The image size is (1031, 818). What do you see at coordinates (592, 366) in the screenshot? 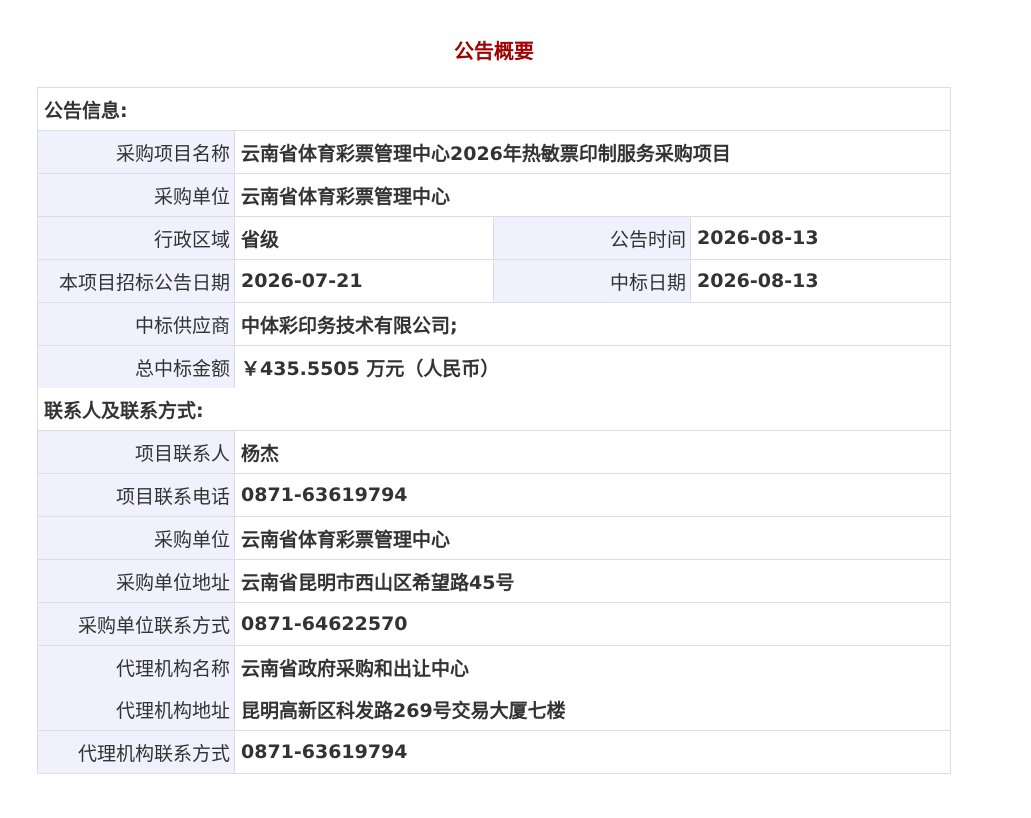
I see `total-amount-value: ￥435.5505 万元（人民币）` at bounding box center [592, 366].